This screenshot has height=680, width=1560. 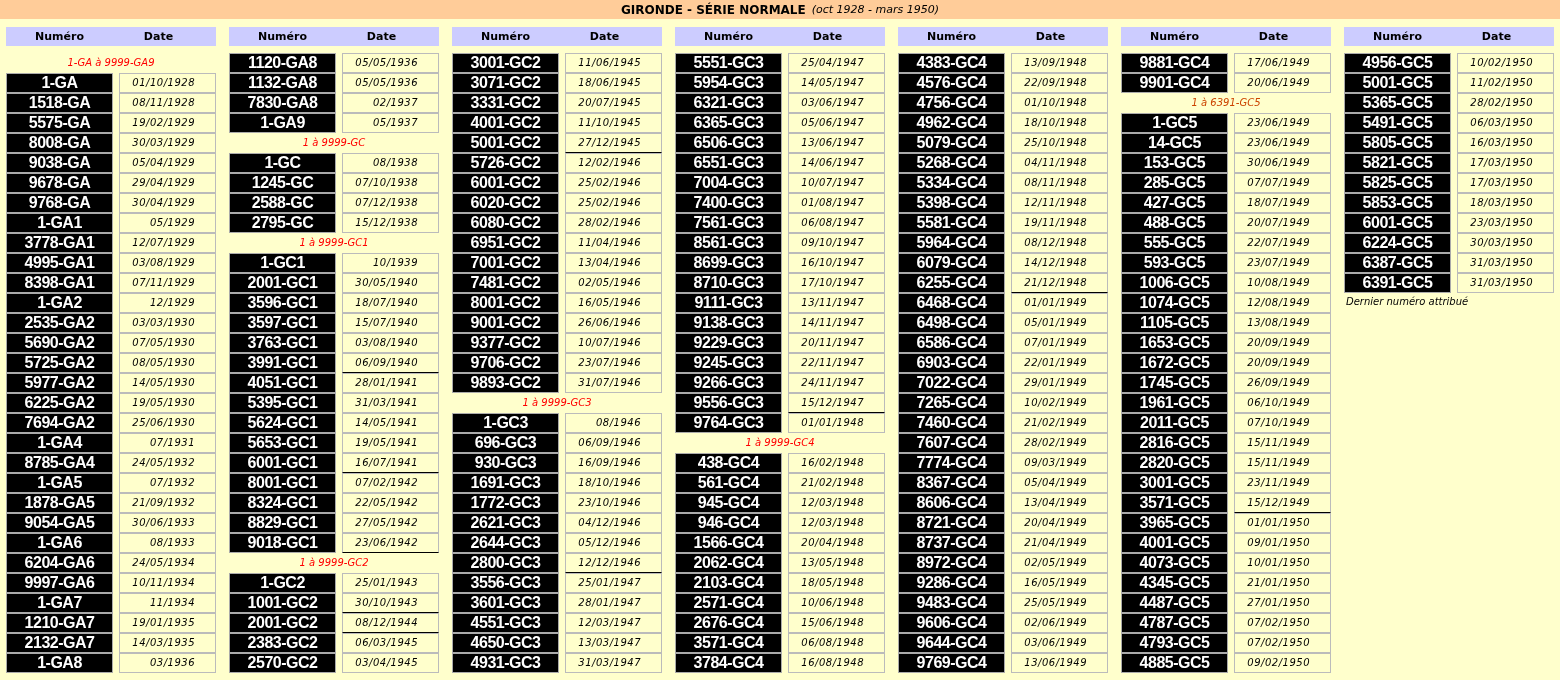 I want to click on date-cell: 21/12/1948, so click(x=1059, y=283).